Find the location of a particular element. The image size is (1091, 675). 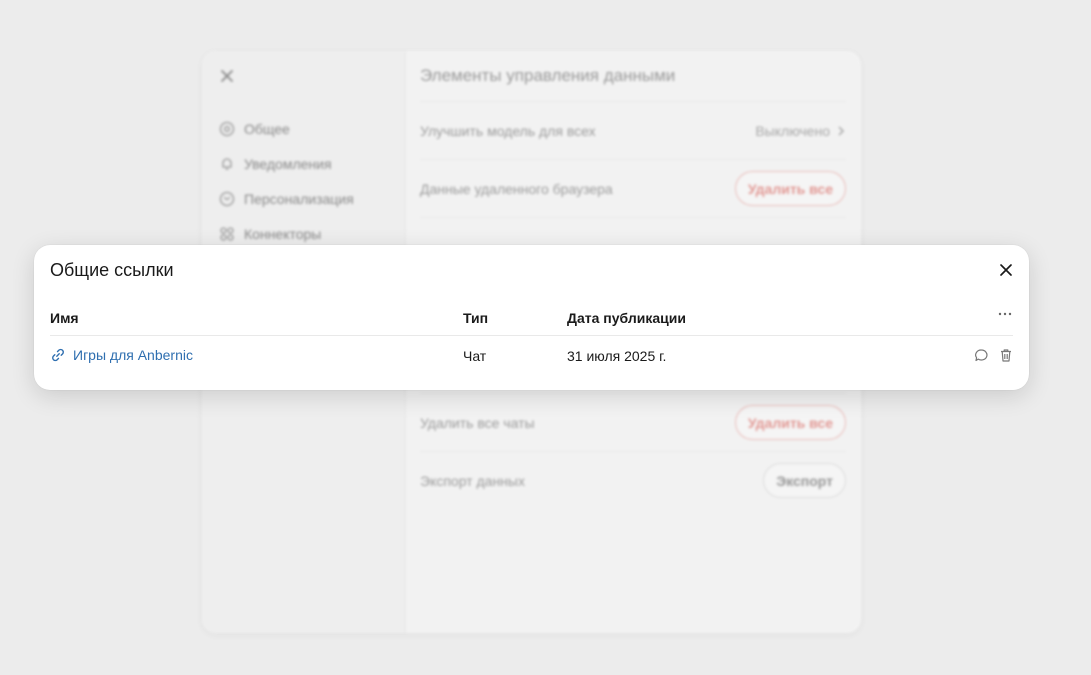

column-header-type: Тип is located at coordinates (476, 318).